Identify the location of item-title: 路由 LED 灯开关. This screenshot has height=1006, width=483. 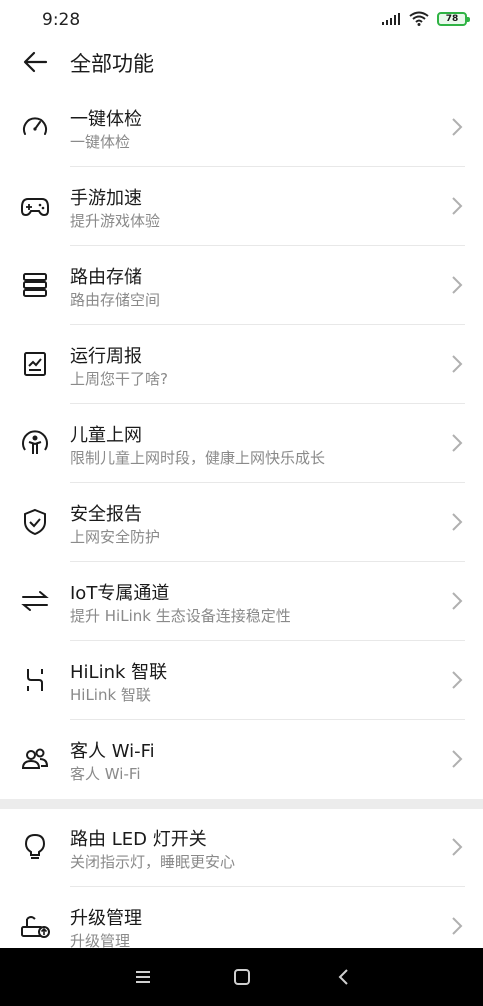
(138, 839).